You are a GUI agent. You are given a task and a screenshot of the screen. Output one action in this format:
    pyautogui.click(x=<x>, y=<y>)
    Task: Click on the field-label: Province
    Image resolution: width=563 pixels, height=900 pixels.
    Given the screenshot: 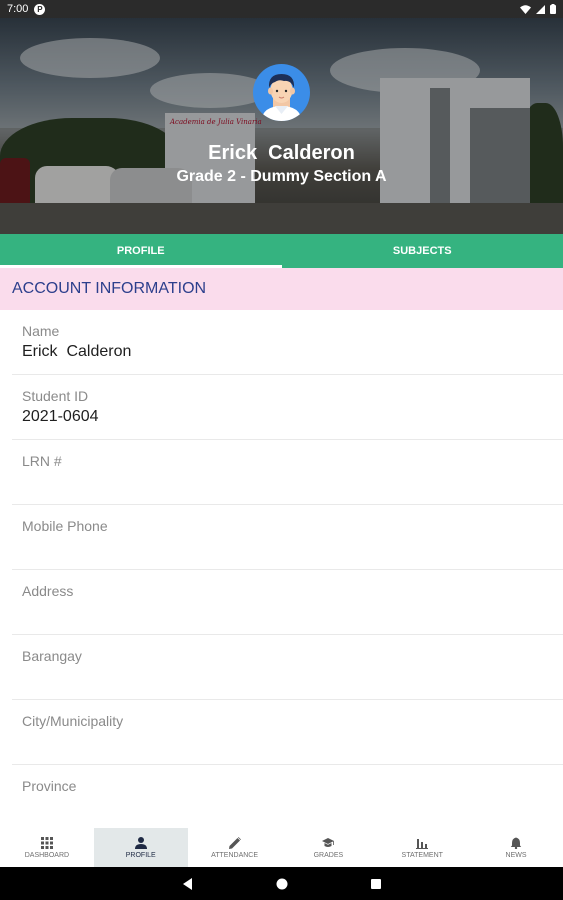 What is the action you would take?
    pyautogui.click(x=49, y=786)
    